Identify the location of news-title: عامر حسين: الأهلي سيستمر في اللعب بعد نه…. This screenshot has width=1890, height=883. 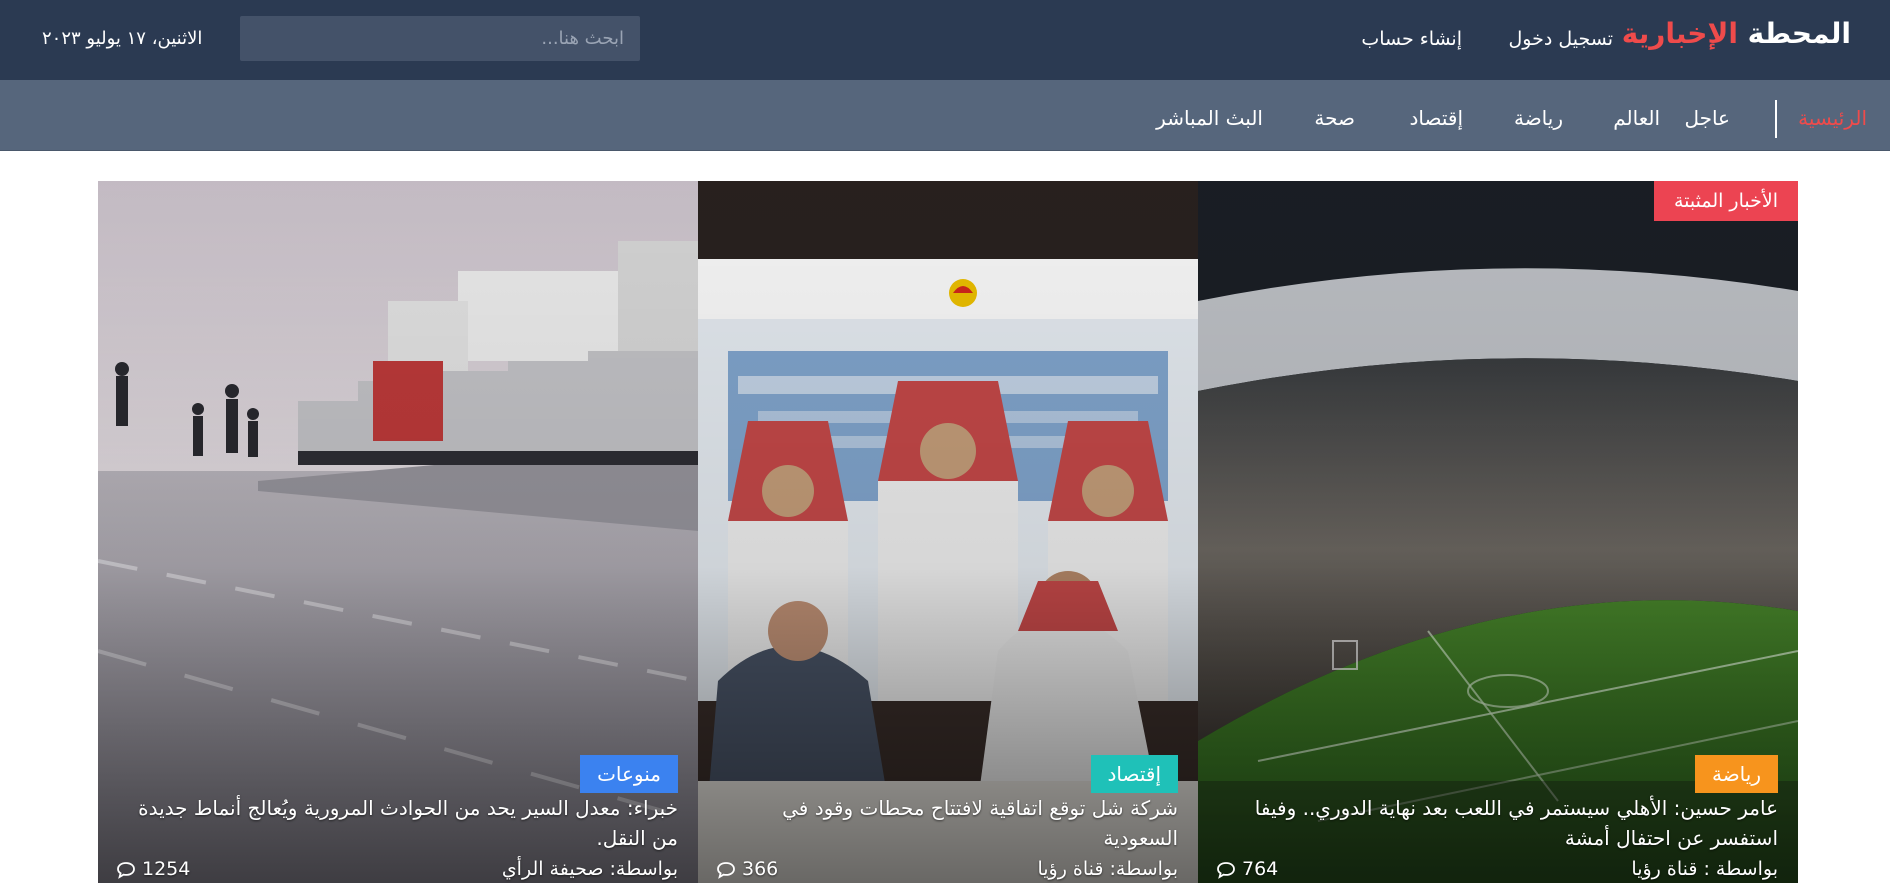
(1498, 823).